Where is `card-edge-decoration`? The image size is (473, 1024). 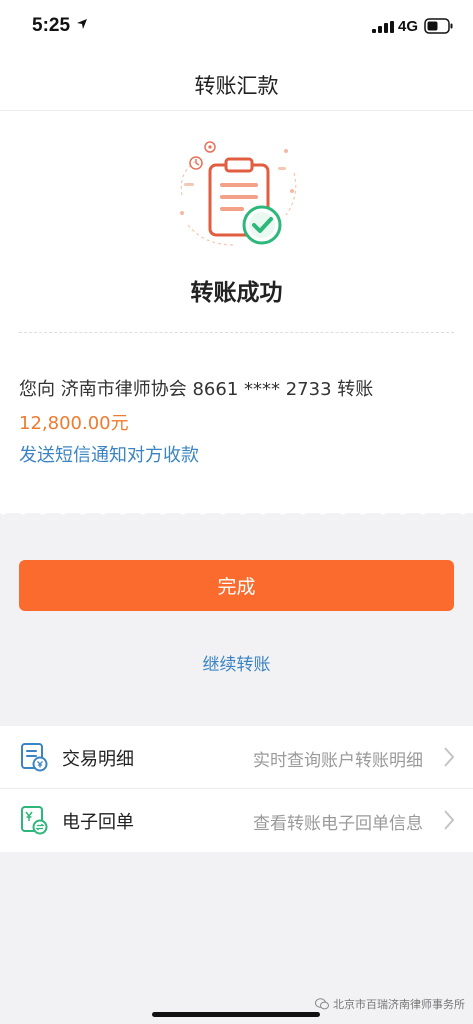 card-edge-decoration is located at coordinates (236, 510).